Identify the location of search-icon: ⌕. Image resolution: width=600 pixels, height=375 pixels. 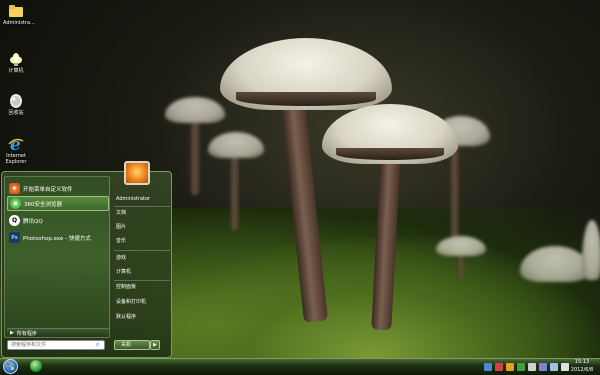
(97, 345).